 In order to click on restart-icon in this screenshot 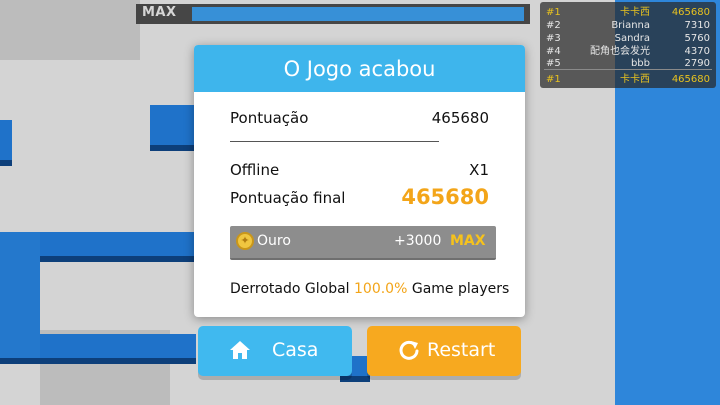, I will do `click(409, 352)`.